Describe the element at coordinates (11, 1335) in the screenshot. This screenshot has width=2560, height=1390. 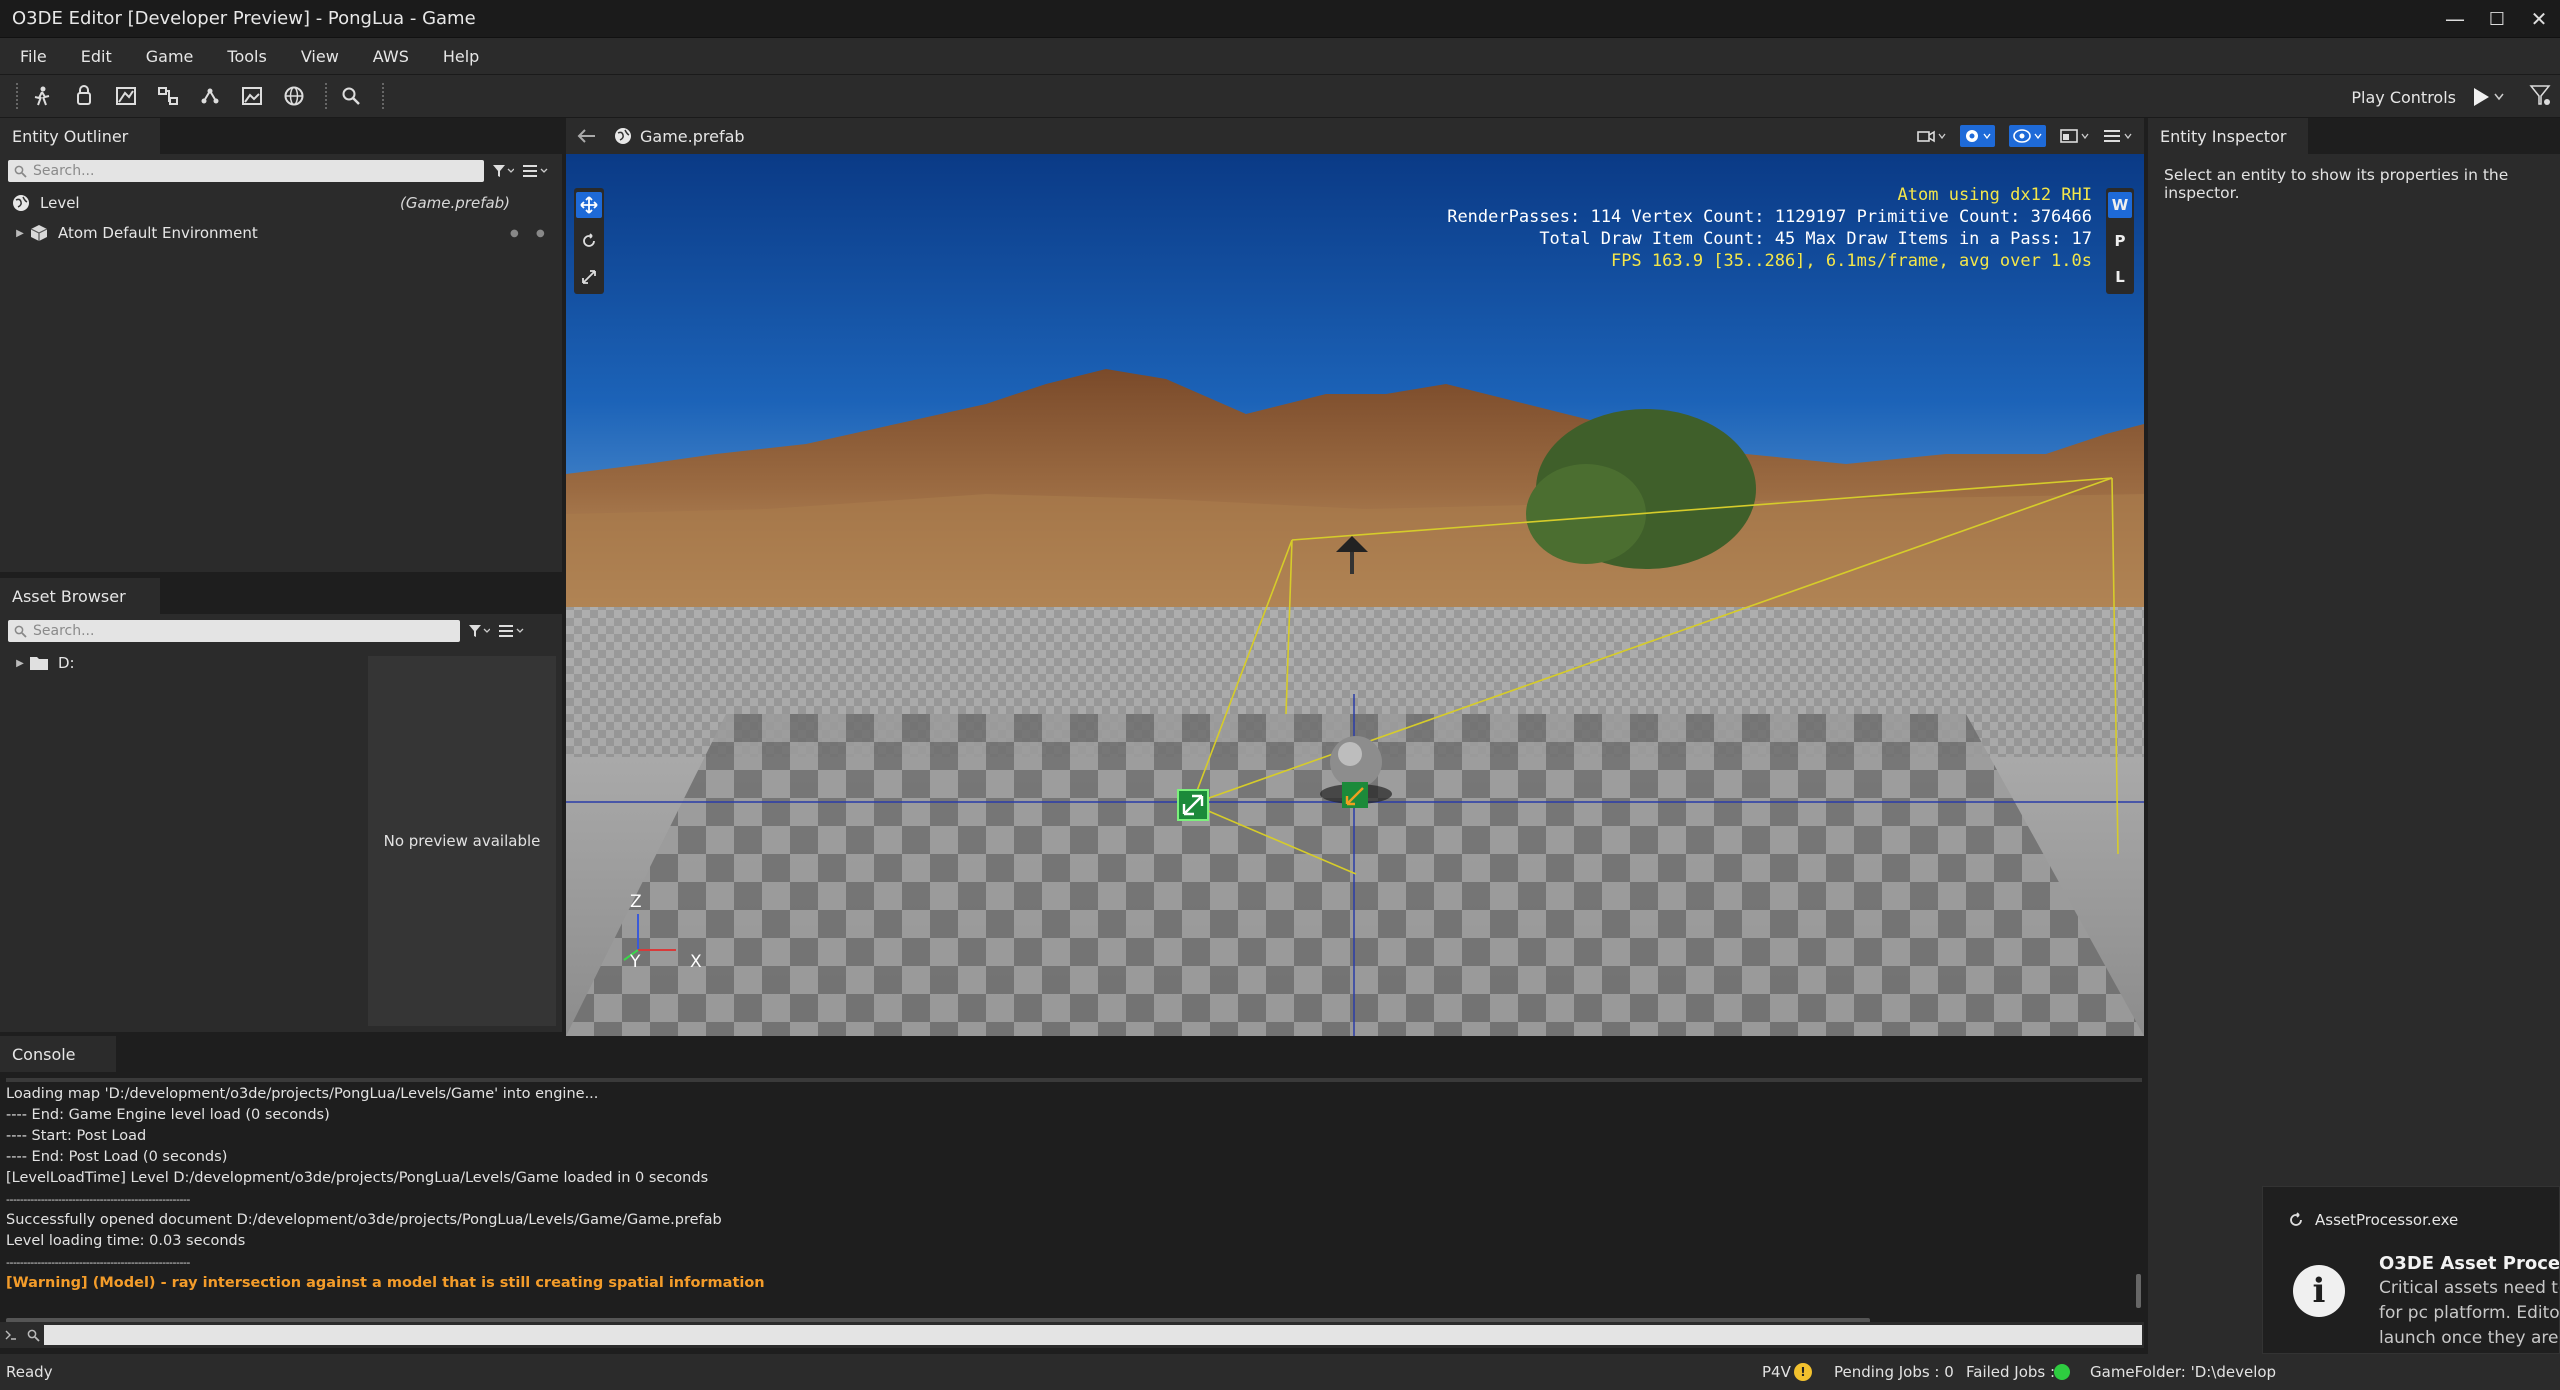
I see `console-expand-icon` at that location.